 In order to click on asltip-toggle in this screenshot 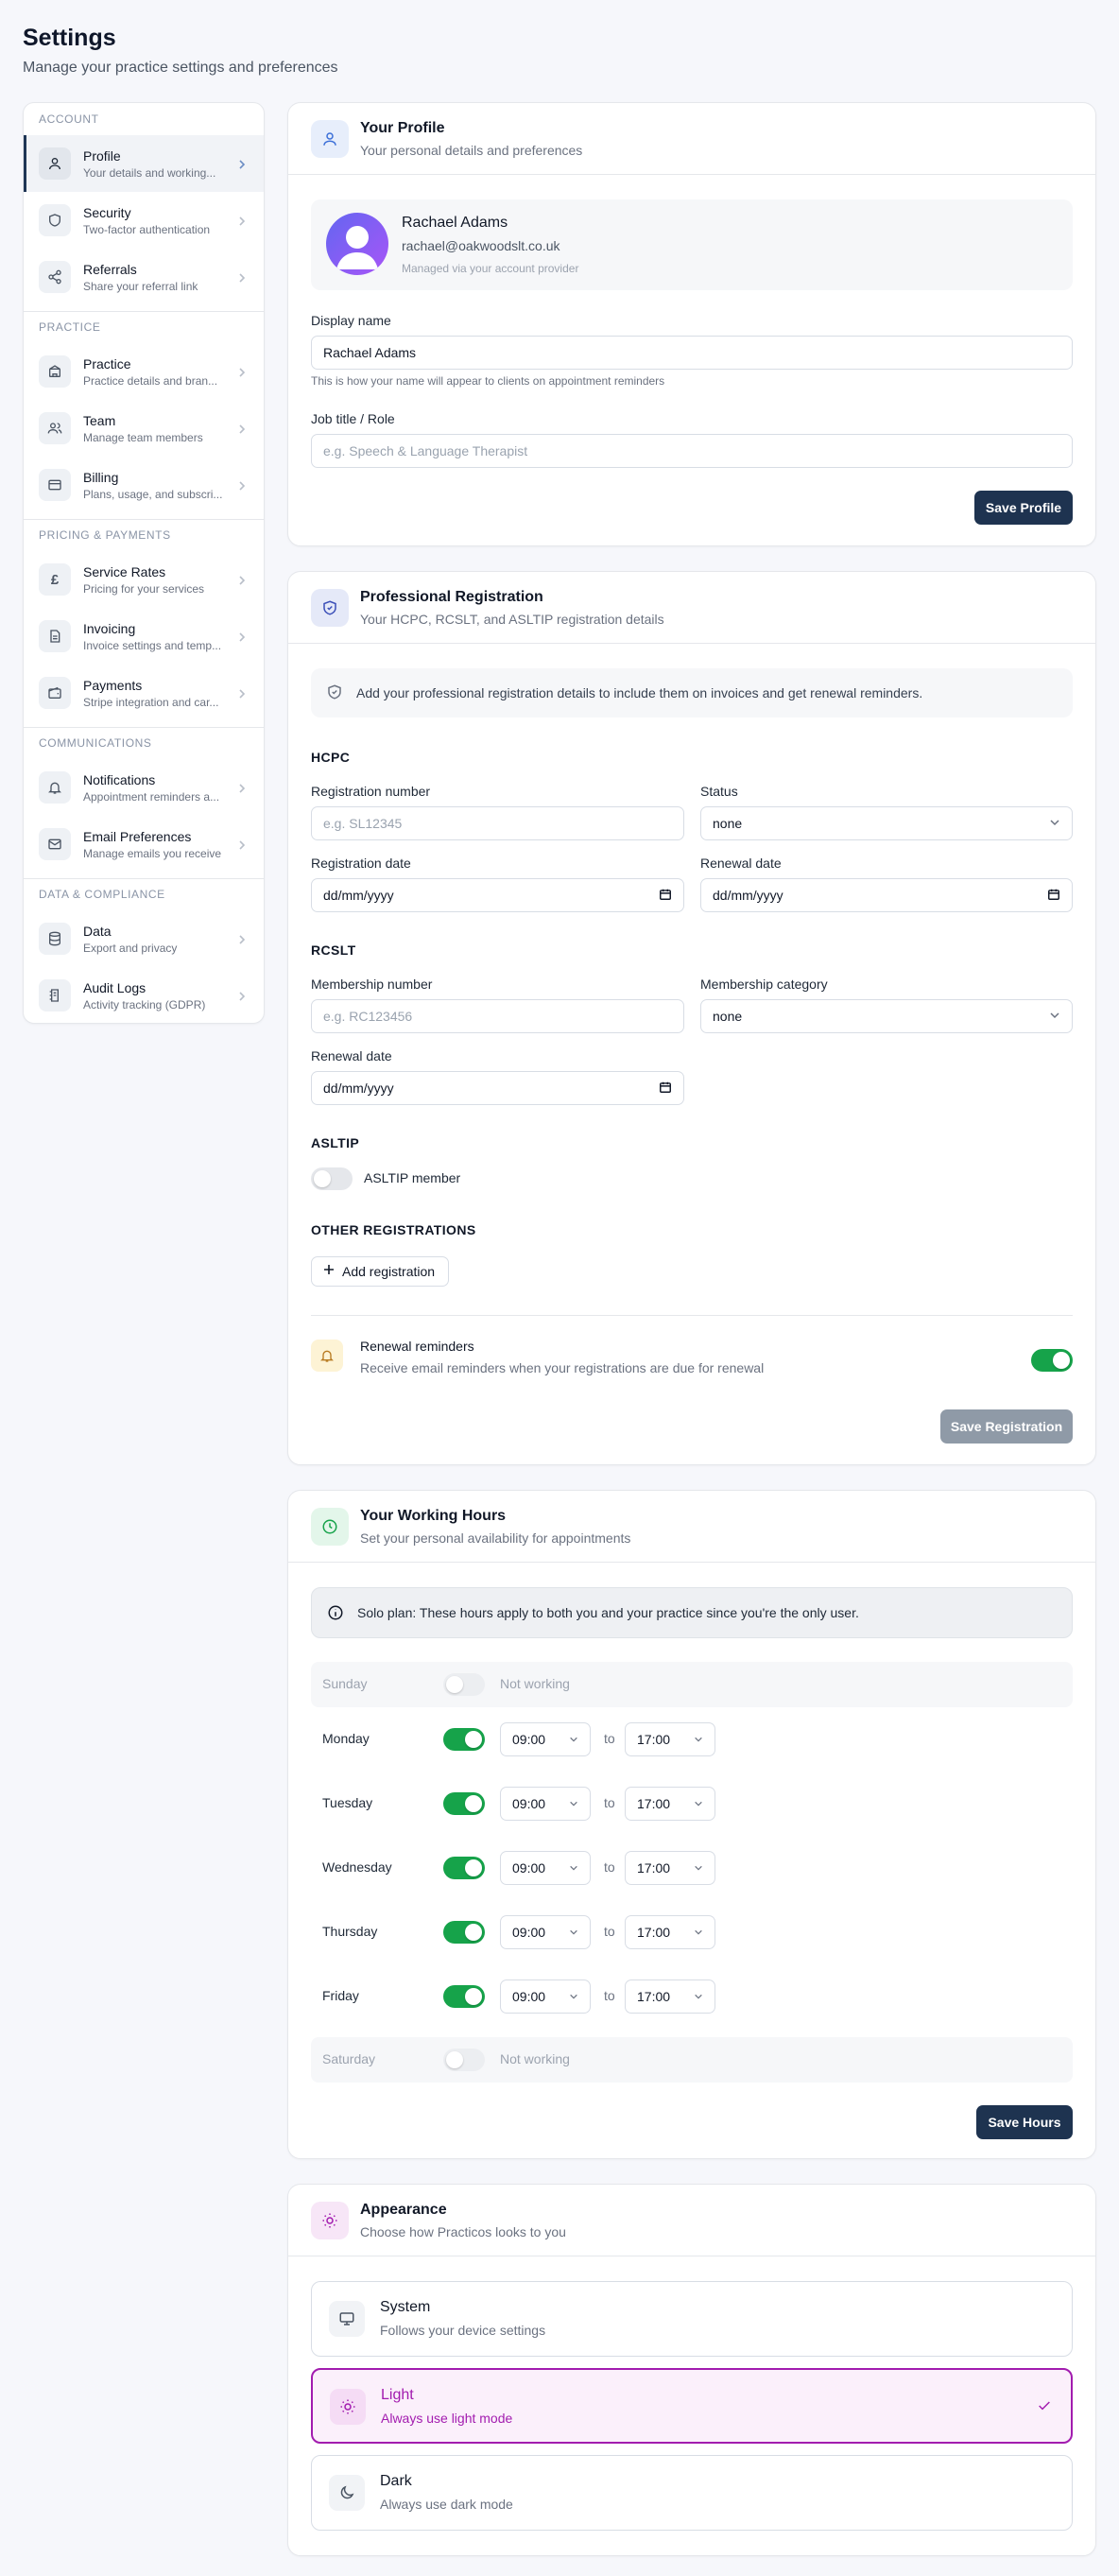, I will do `click(332, 1179)`.